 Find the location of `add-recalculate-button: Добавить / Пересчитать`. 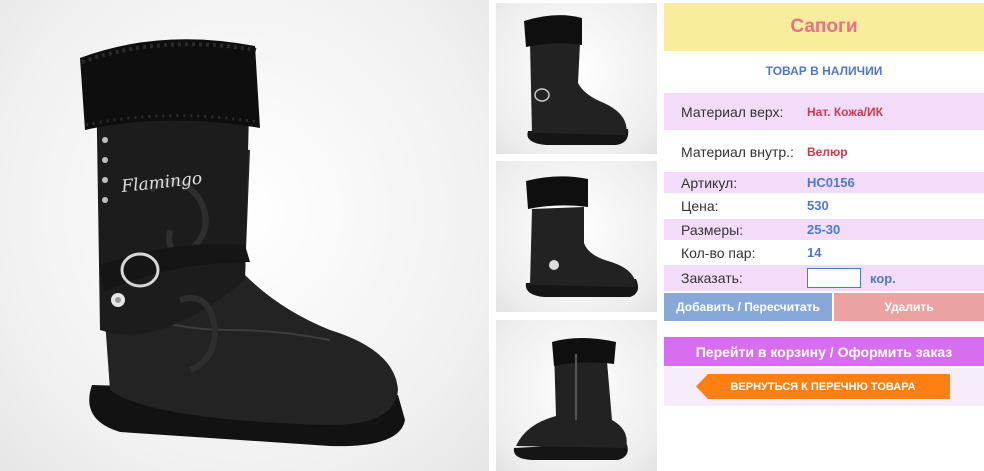

add-recalculate-button: Добавить / Пересчитать is located at coordinates (748, 307).